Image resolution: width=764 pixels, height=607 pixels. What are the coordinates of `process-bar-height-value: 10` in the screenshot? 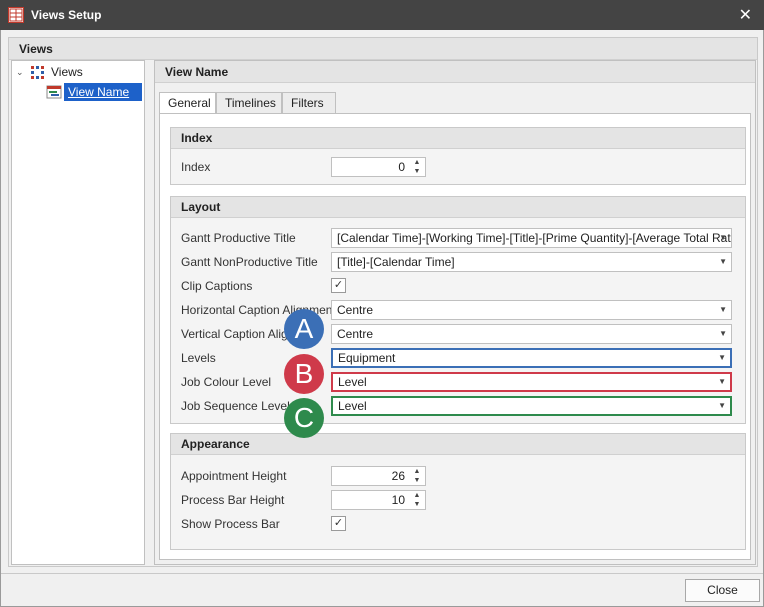 It's located at (398, 500).